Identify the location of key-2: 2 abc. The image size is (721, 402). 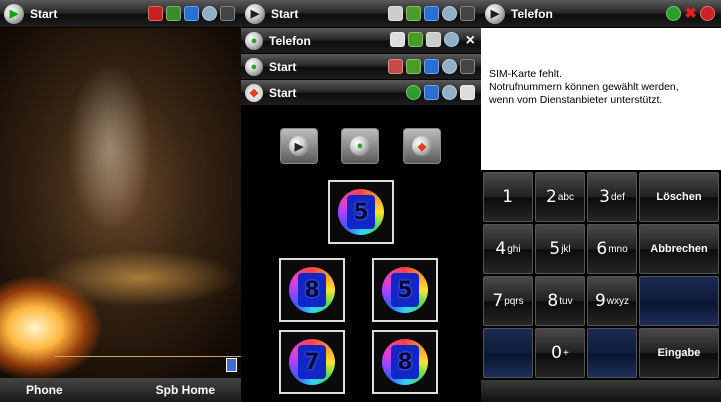
(560, 197).